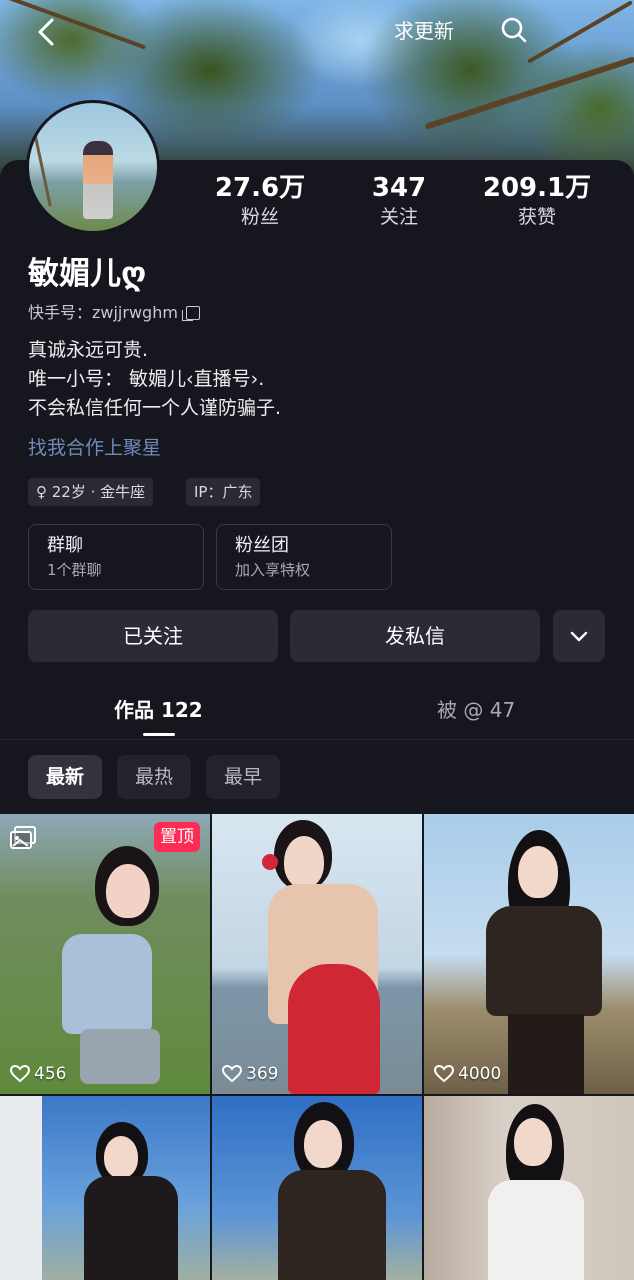  I want to click on chevron-down-icon, so click(579, 636).